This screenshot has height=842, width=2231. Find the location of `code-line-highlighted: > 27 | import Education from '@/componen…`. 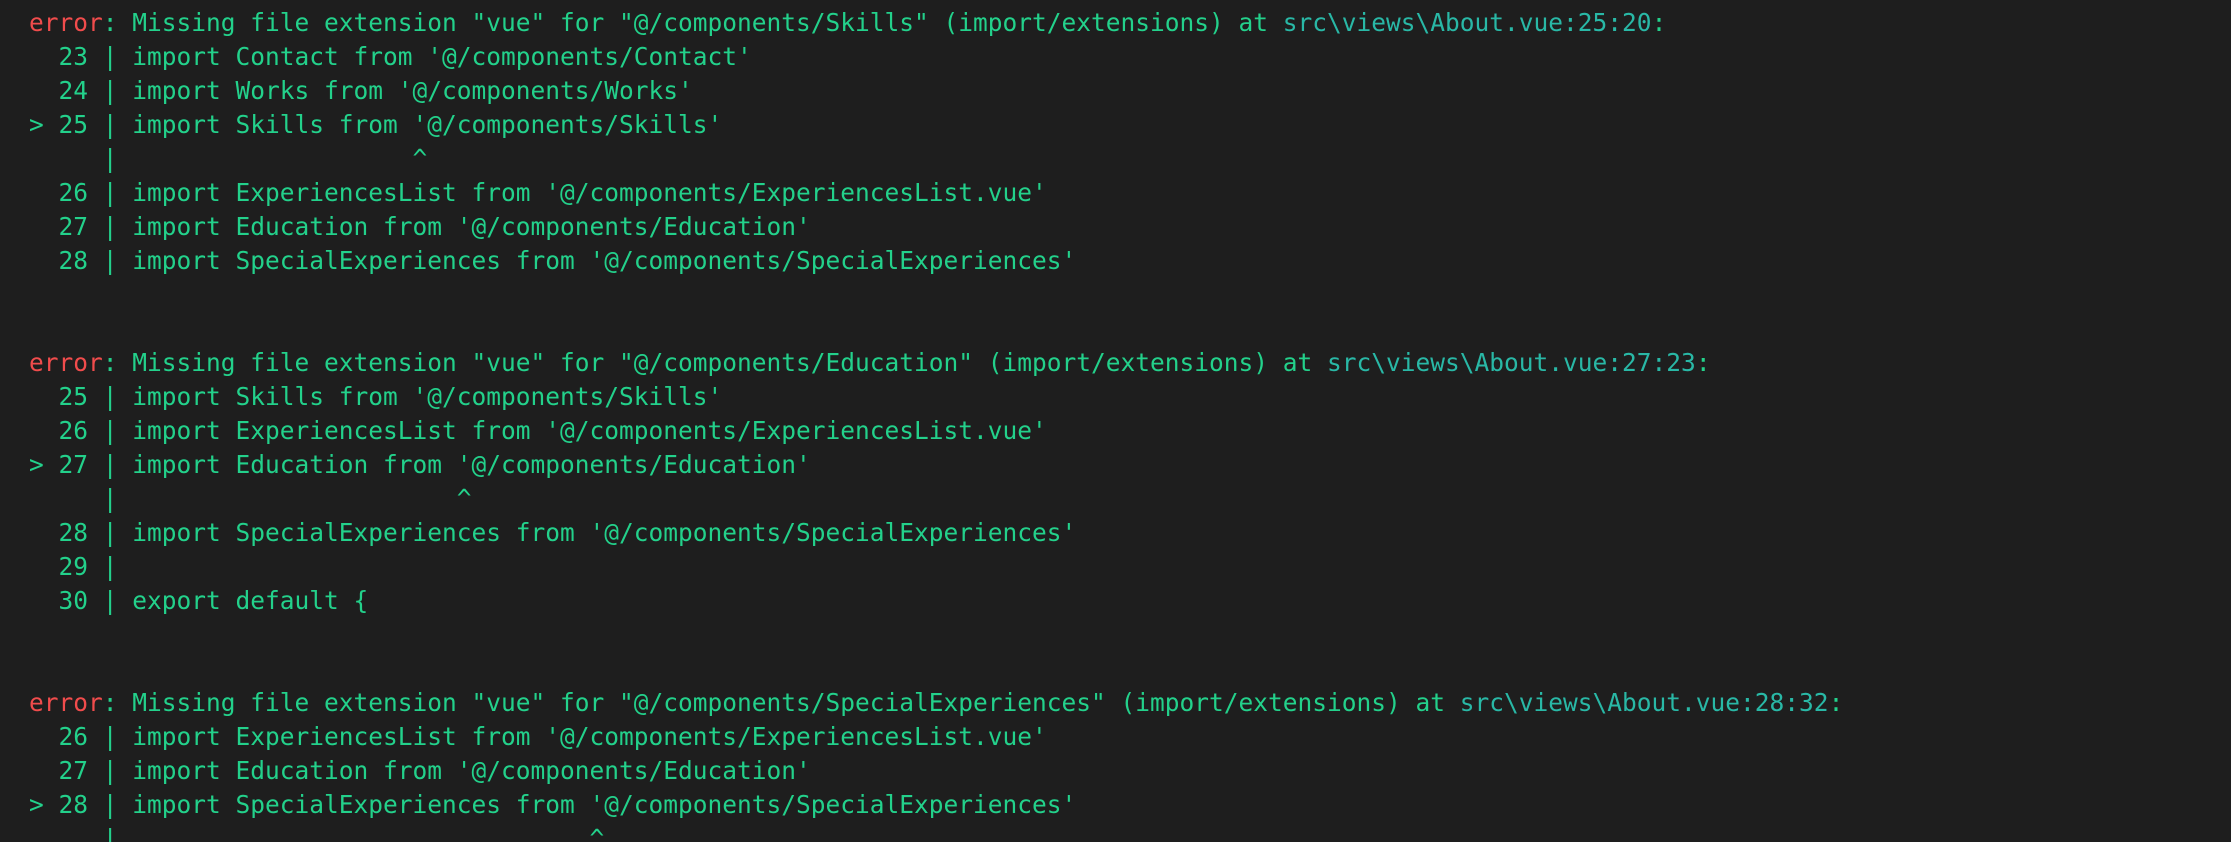

code-line-highlighted: > 27 | import Education from '@/componen… is located at coordinates (1130, 465).